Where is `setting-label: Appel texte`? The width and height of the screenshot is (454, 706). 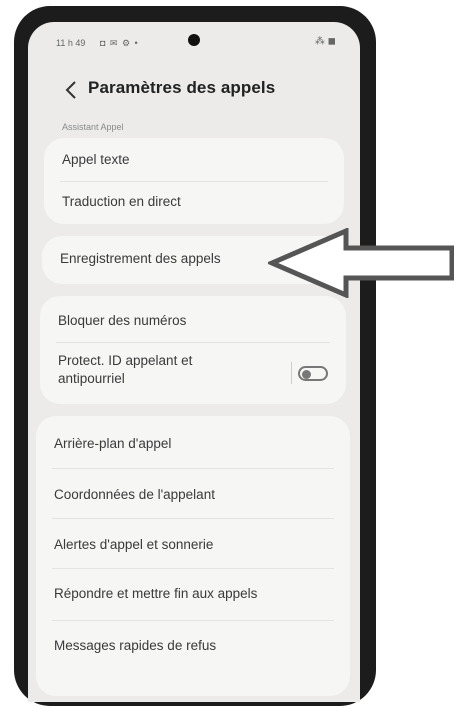 setting-label: Appel texte is located at coordinates (96, 159).